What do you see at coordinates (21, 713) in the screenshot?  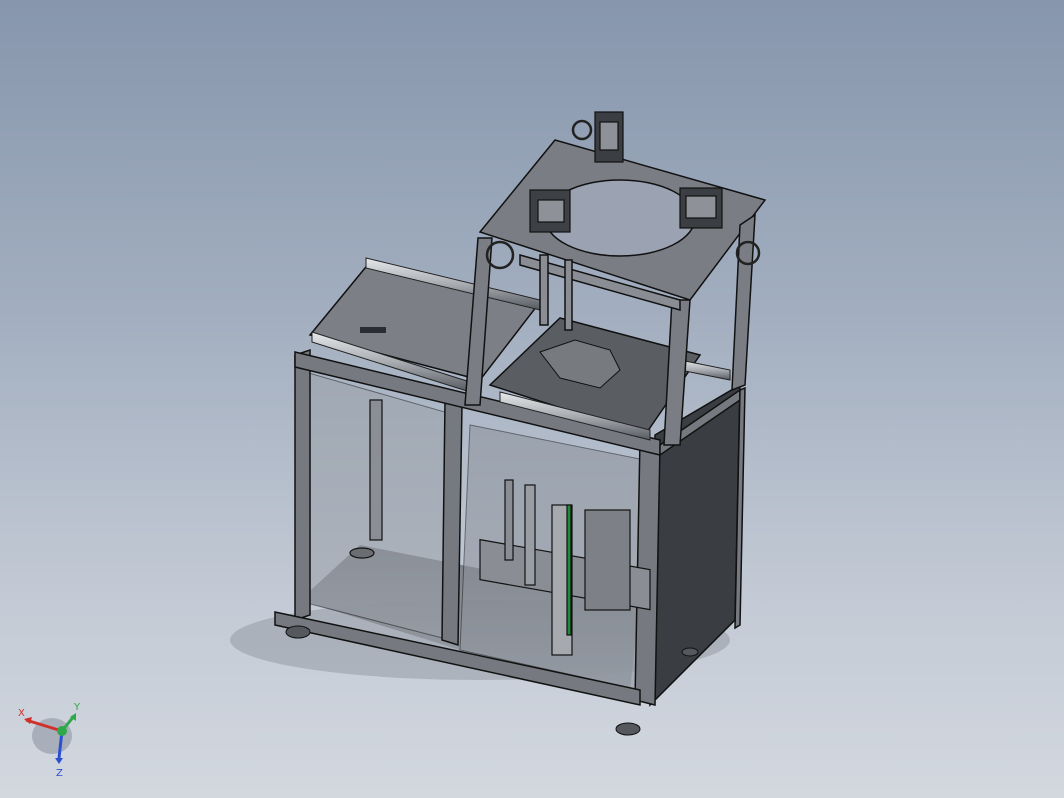 I see `x-axis-label: X` at bounding box center [21, 713].